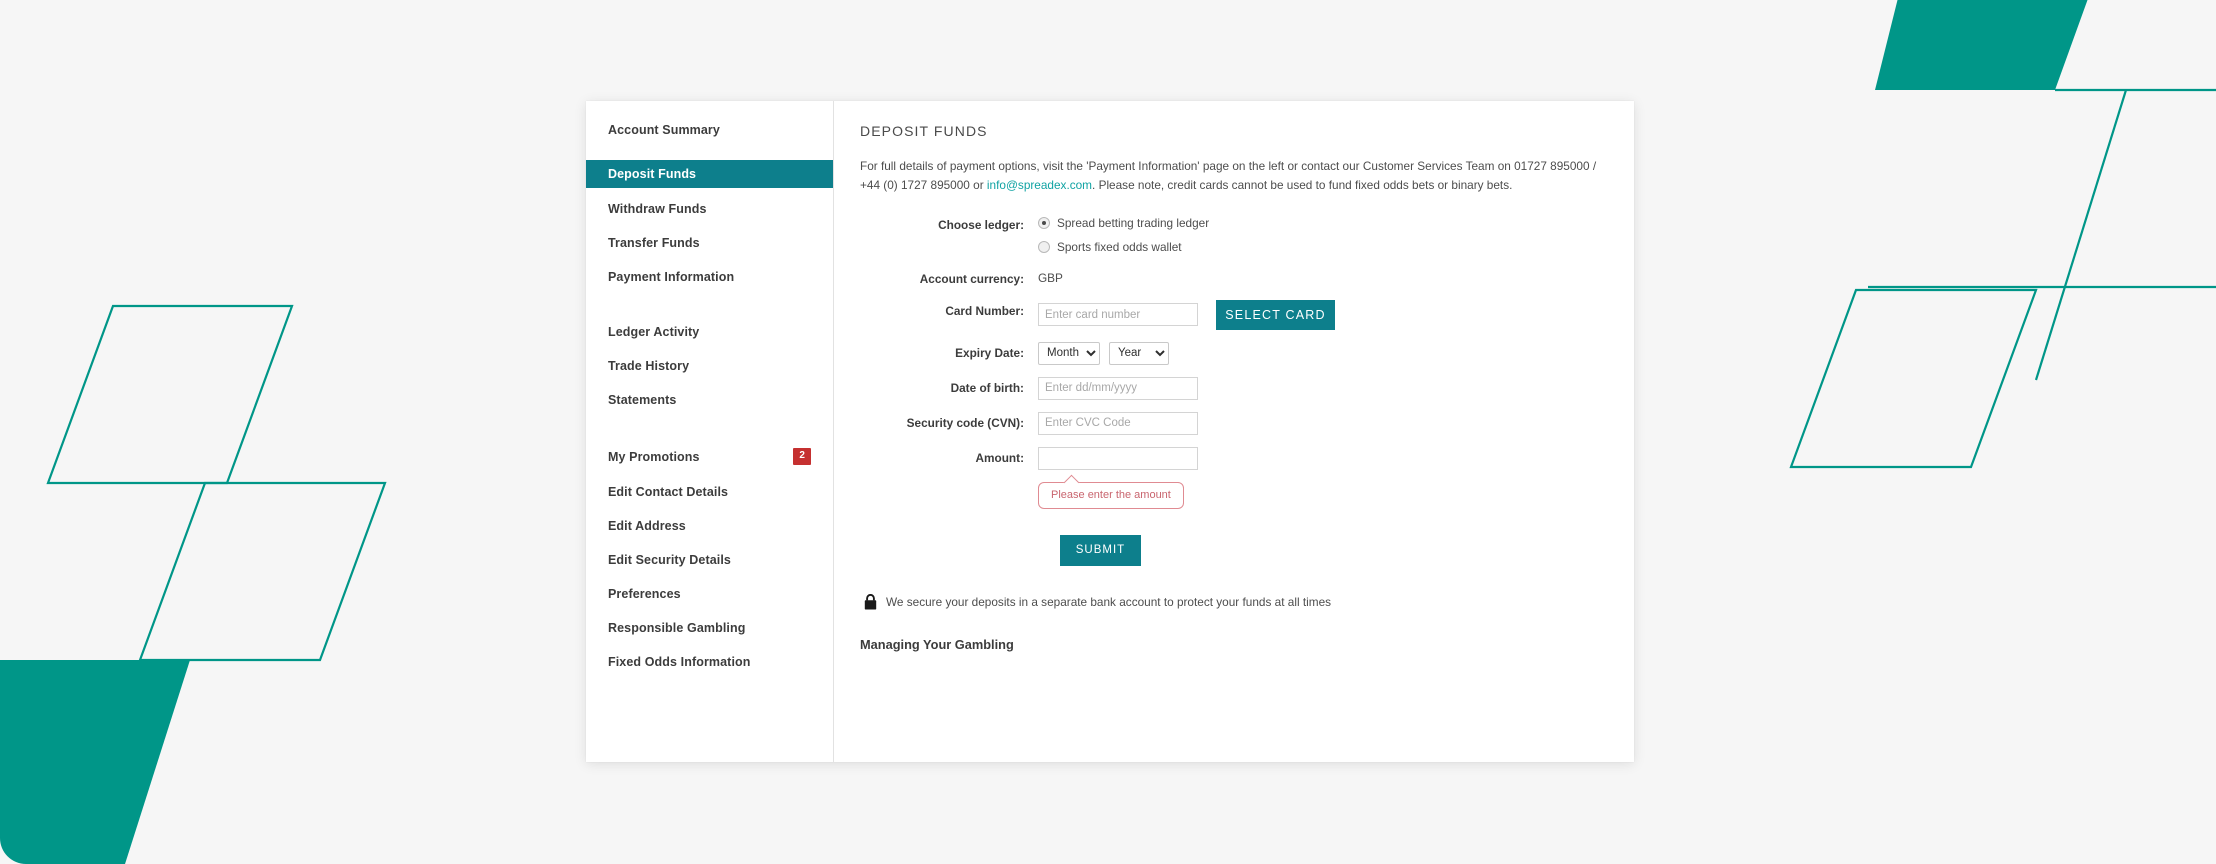  I want to click on sidebar-item-payment-information: Payment Information, so click(709, 277).